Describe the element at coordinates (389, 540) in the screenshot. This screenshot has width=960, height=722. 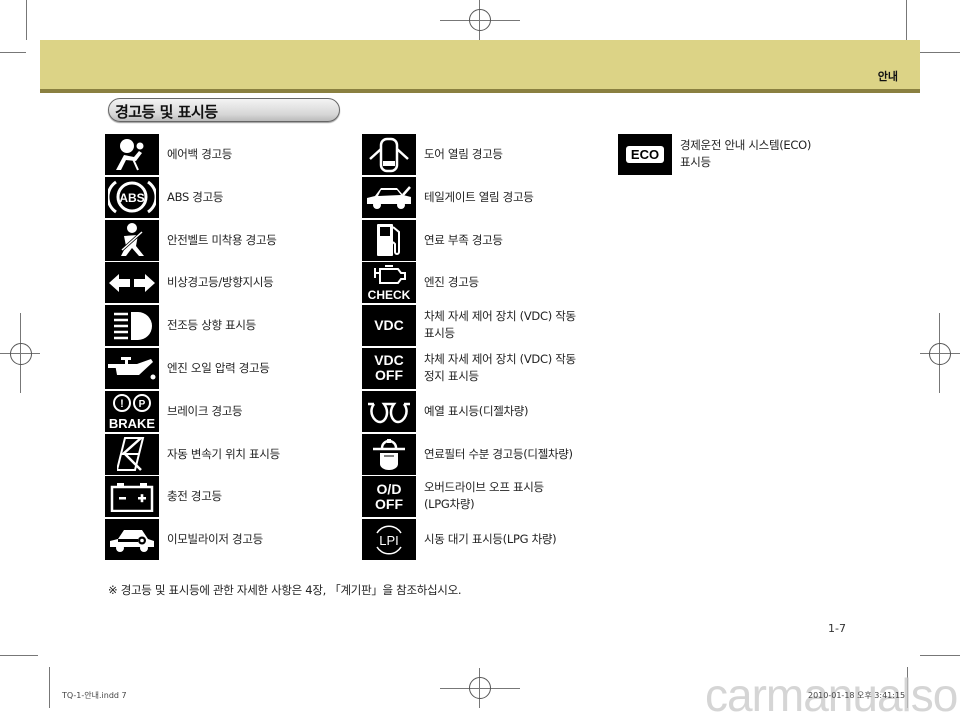
I see `lpi-icon-text: LPI` at that location.